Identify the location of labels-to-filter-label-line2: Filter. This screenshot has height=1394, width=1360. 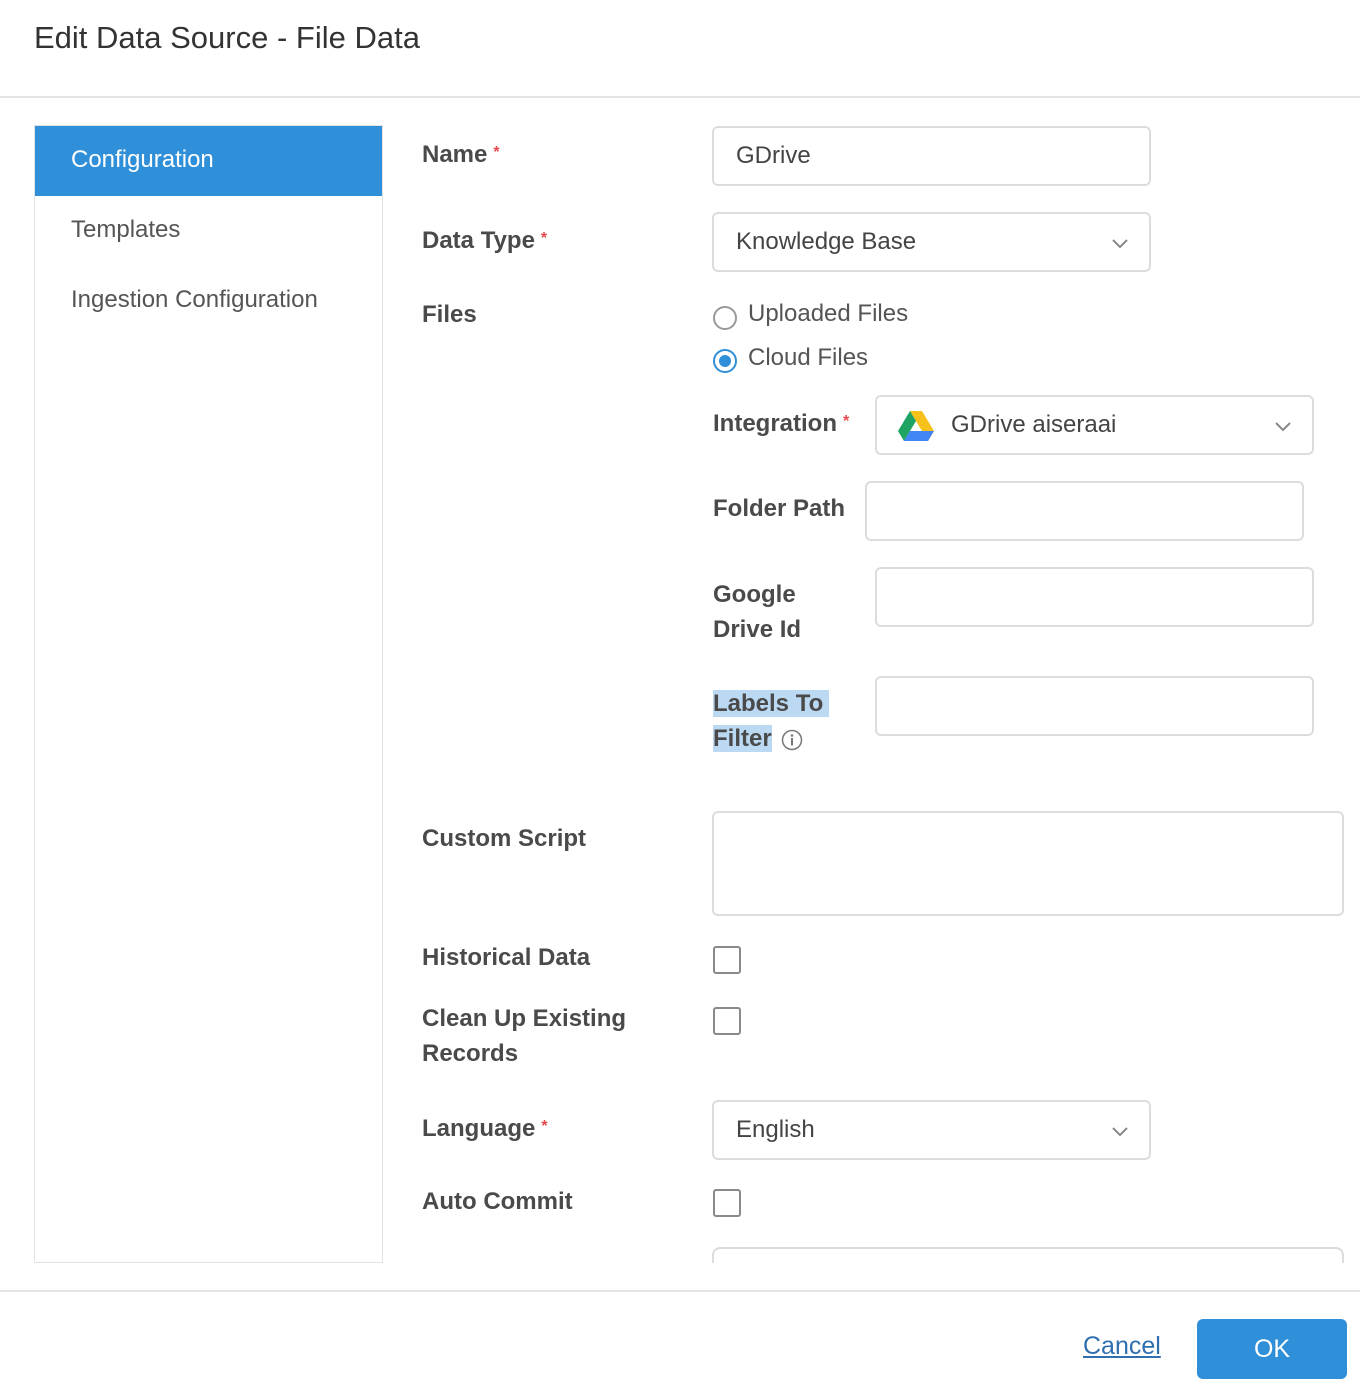
(742, 738).